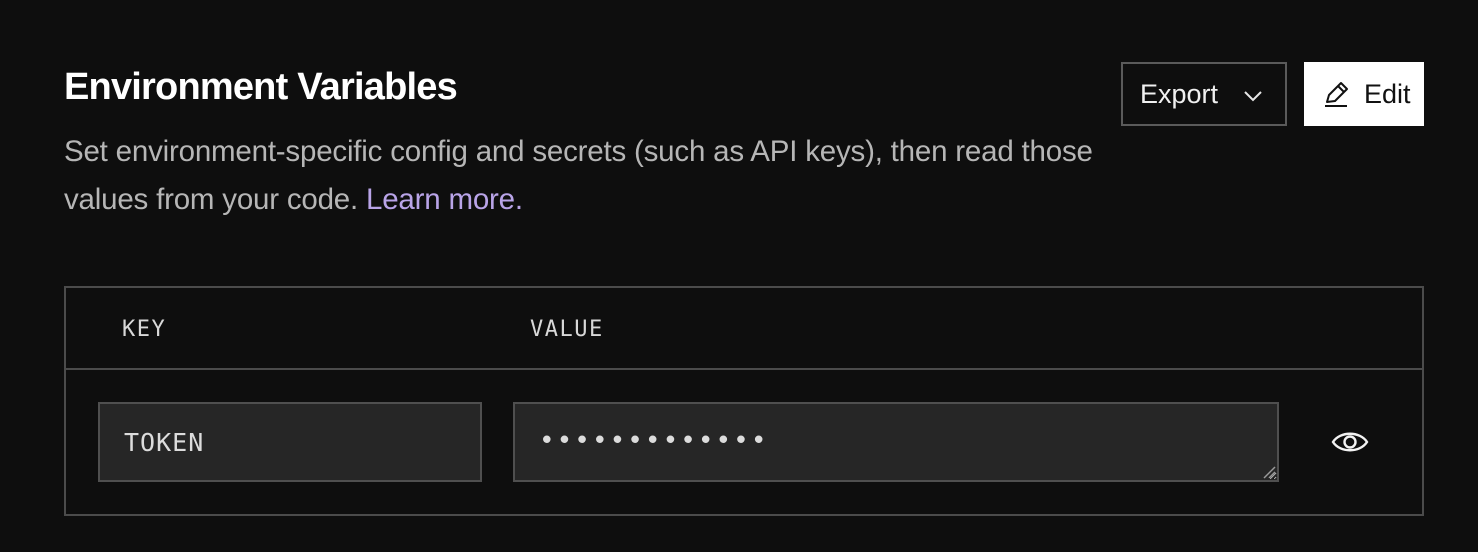  What do you see at coordinates (1350, 442) in the screenshot?
I see `eye-icon` at bounding box center [1350, 442].